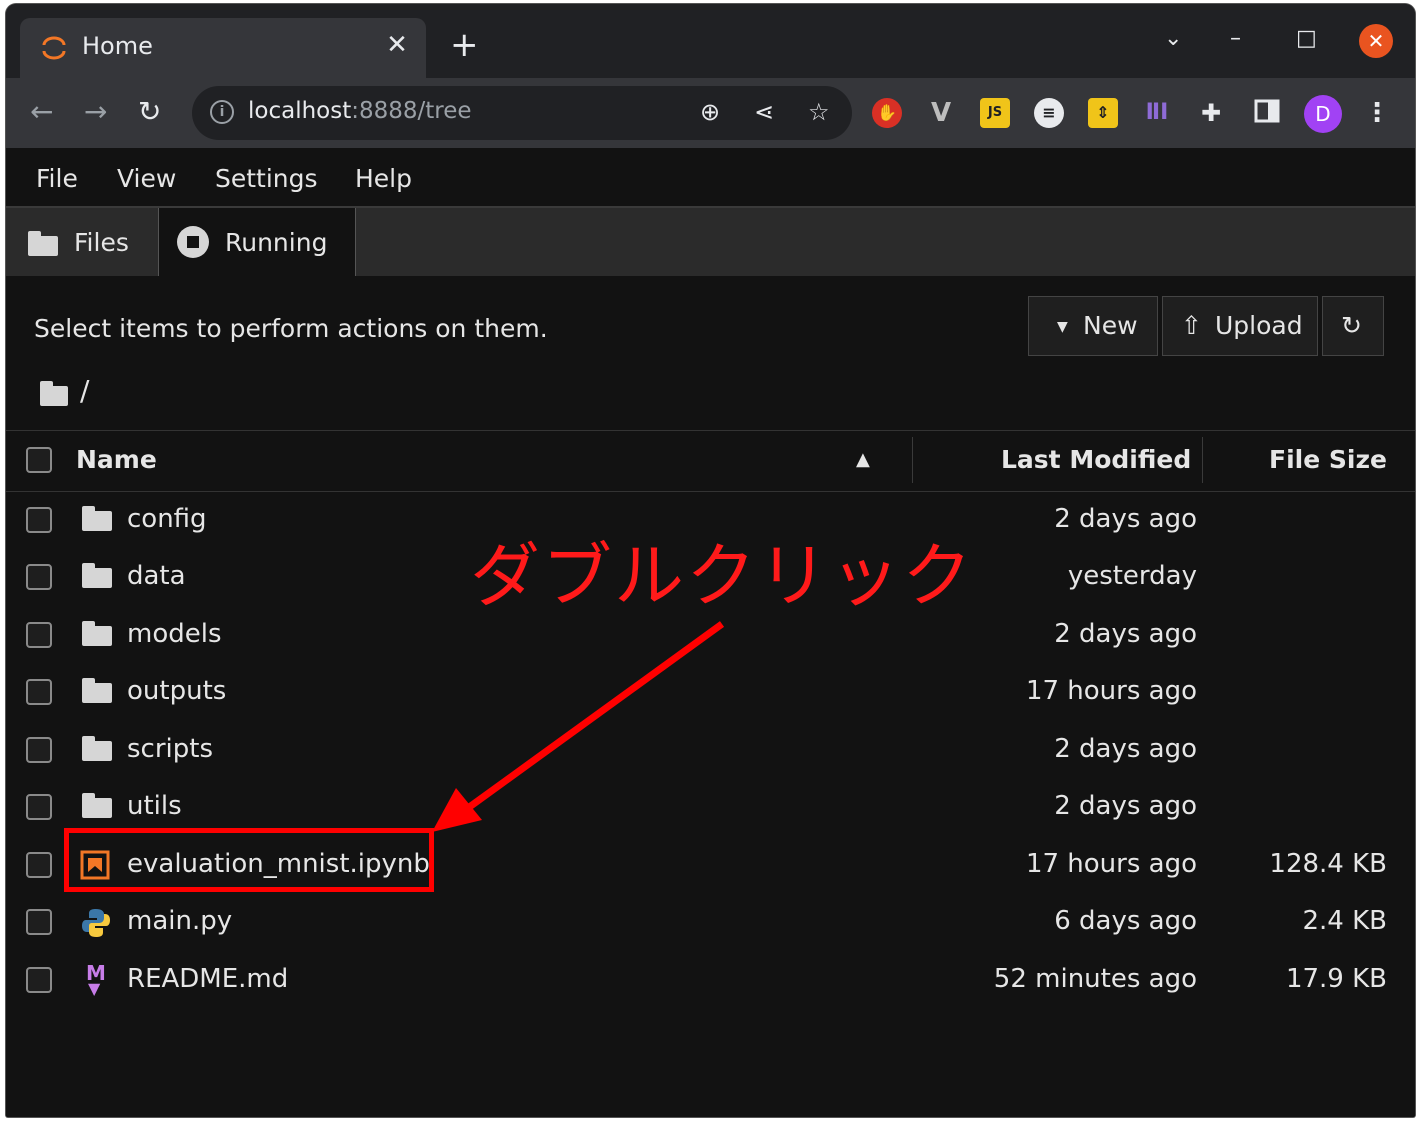 The height and width of the screenshot is (1125, 1421). What do you see at coordinates (249, 860) in the screenshot?
I see `annotation-highlight-box` at bounding box center [249, 860].